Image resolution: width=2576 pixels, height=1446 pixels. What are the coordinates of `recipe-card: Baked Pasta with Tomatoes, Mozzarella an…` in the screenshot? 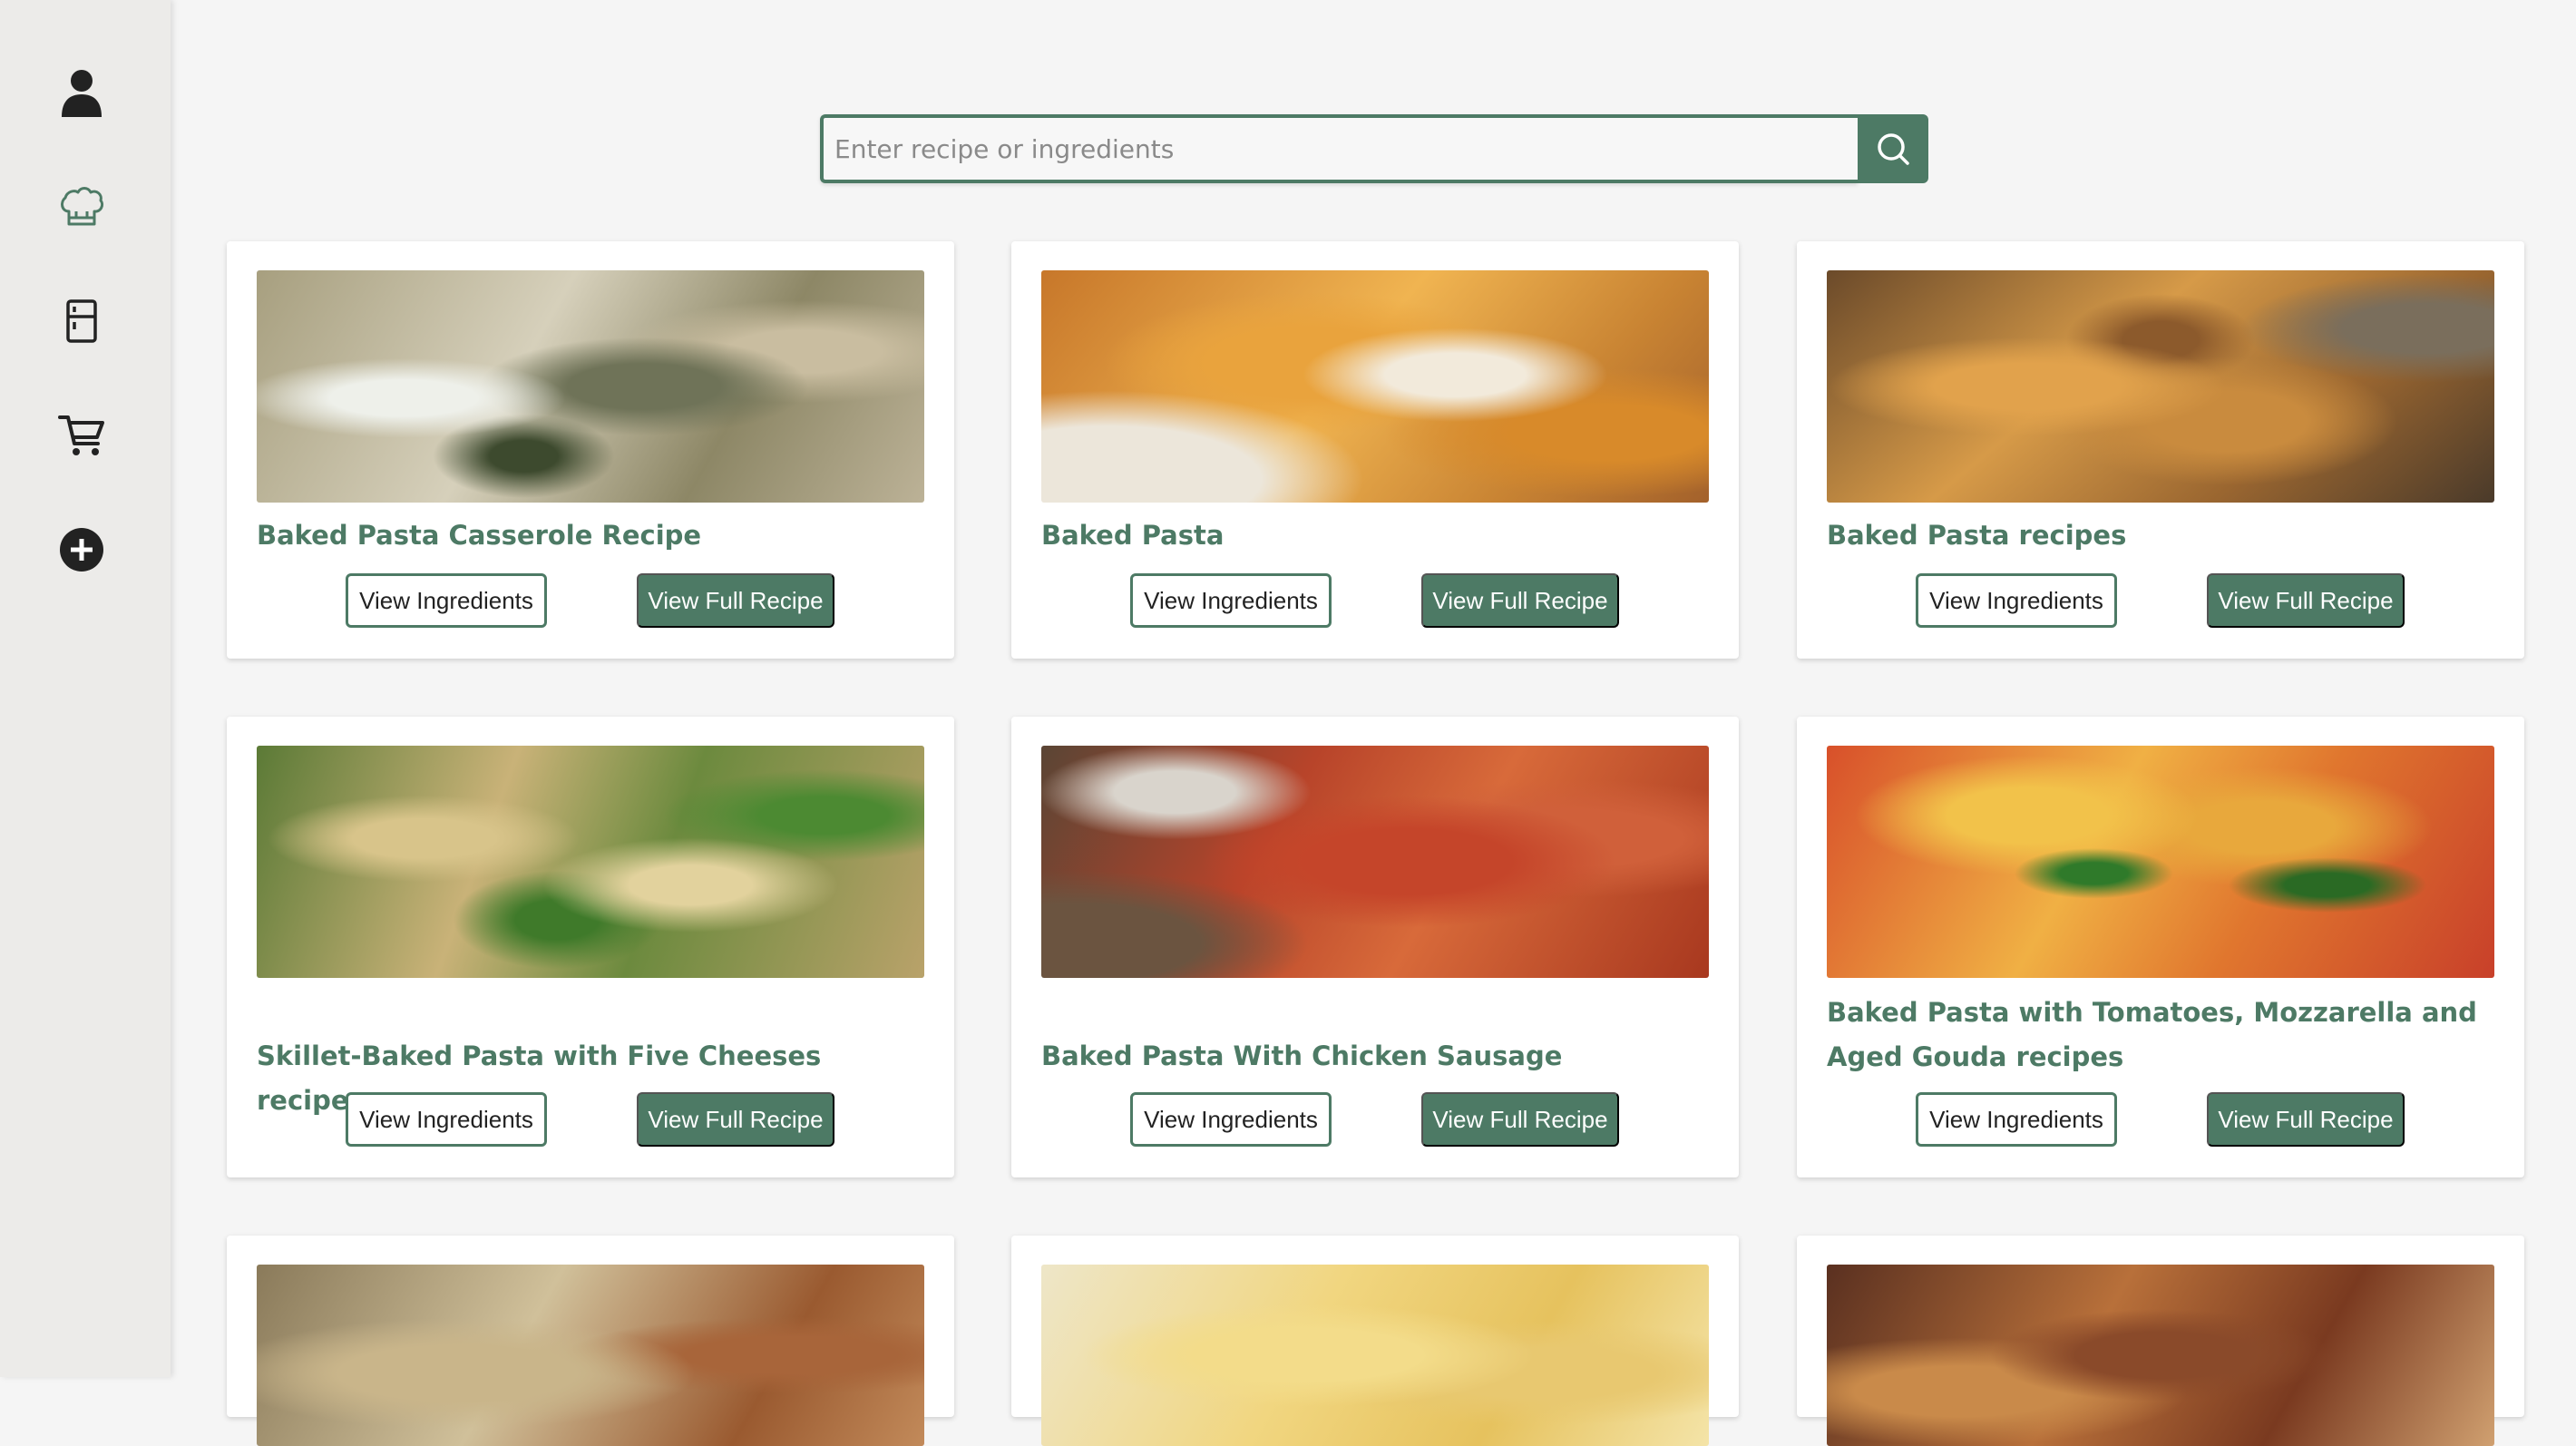 It's located at (2160, 947).